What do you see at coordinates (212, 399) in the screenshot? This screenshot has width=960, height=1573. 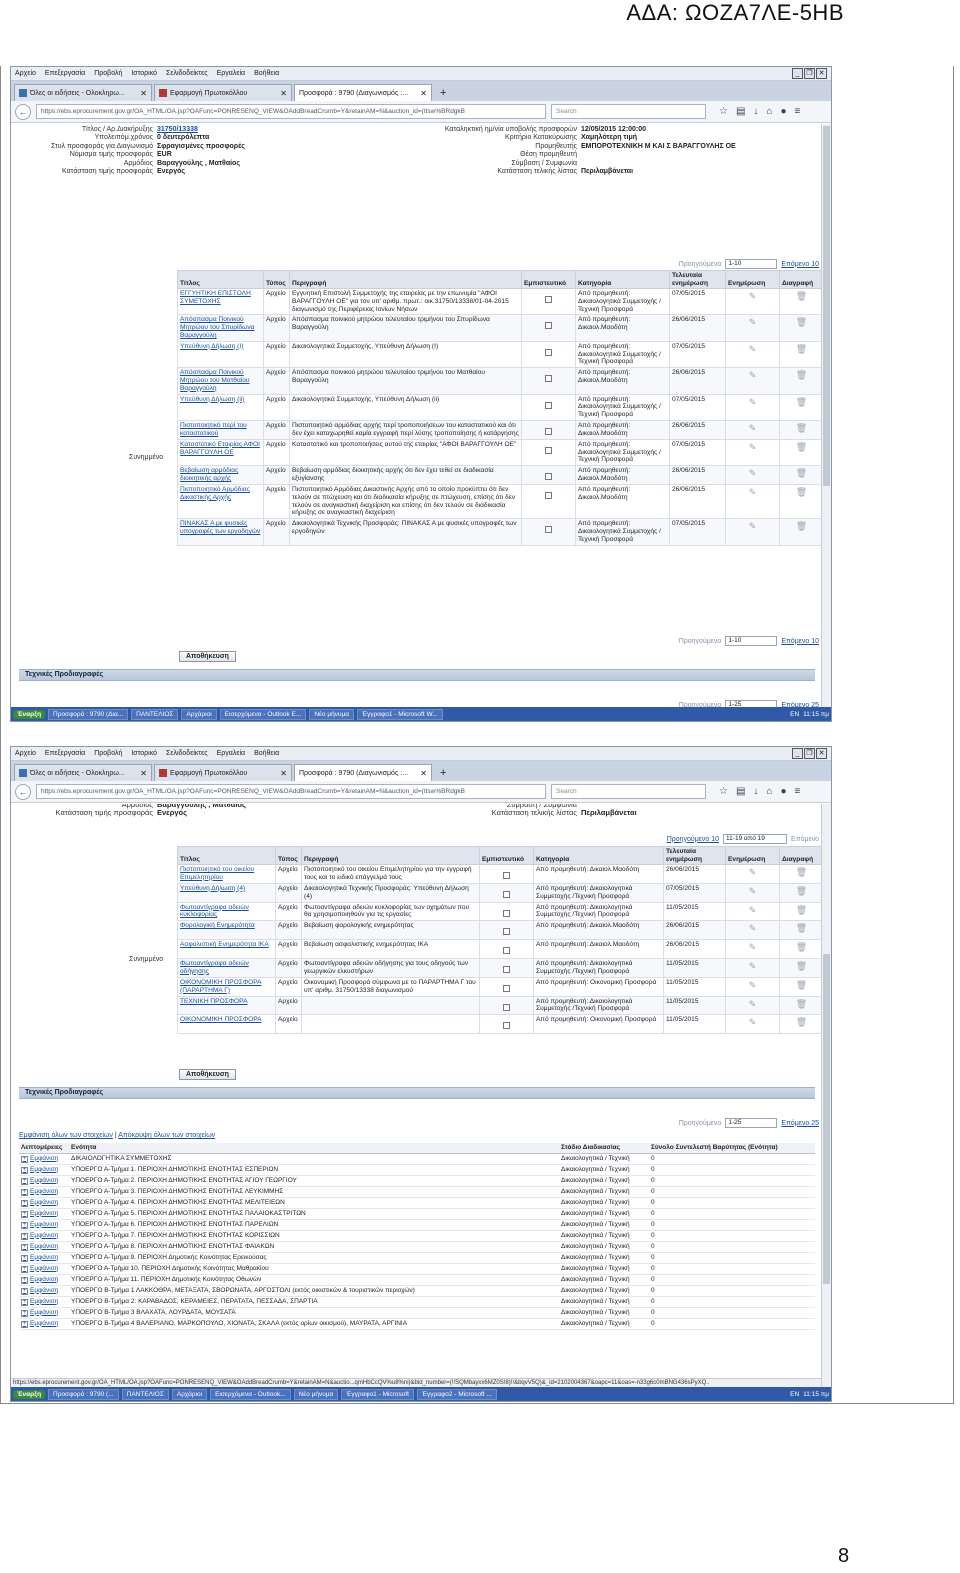 I see `attachment-link: Υπεύθυνη Δήλωση (ii)` at bounding box center [212, 399].